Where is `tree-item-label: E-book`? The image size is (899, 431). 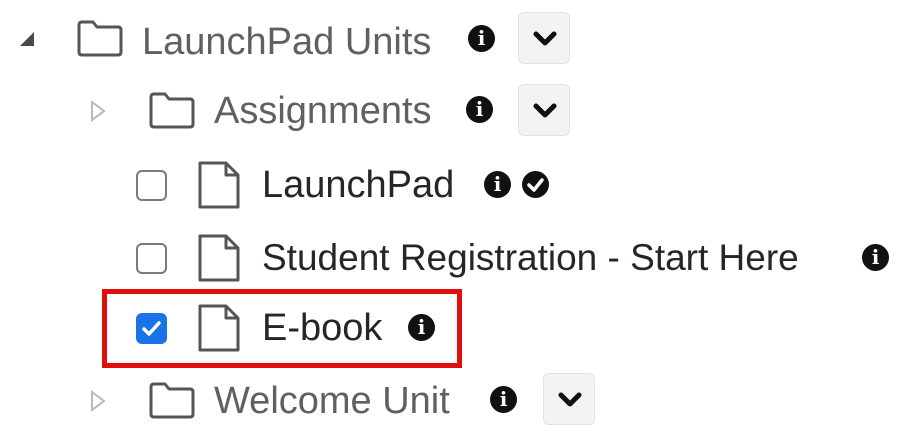
tree-item-label: E-book is located at coordinates (322, 328).